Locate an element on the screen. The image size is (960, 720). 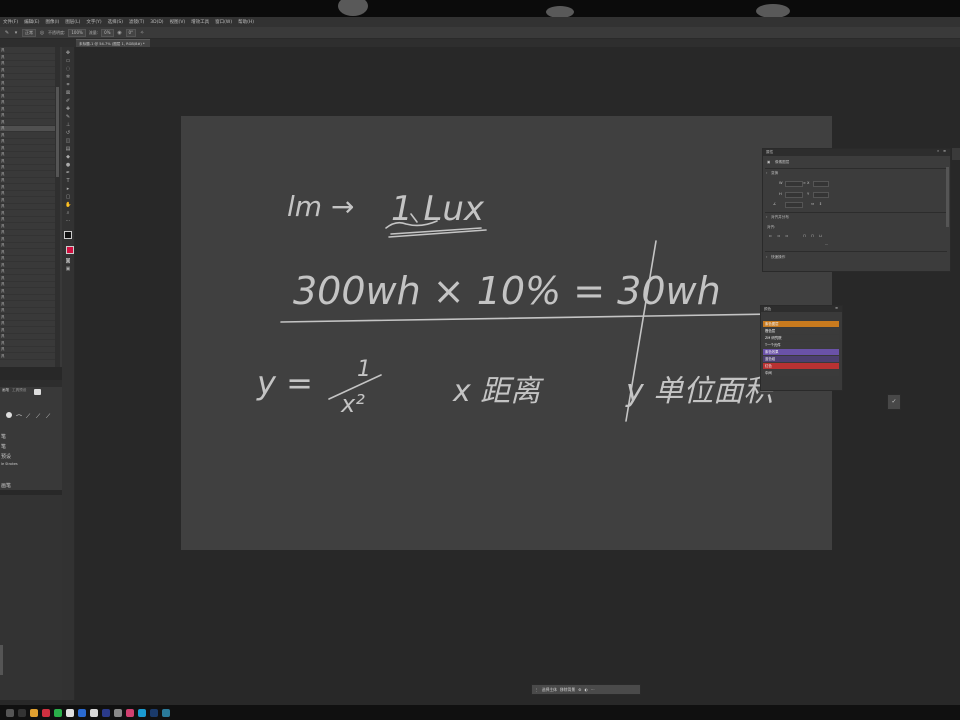
pin-icon: ◐ is located at coordinates (586, 689).